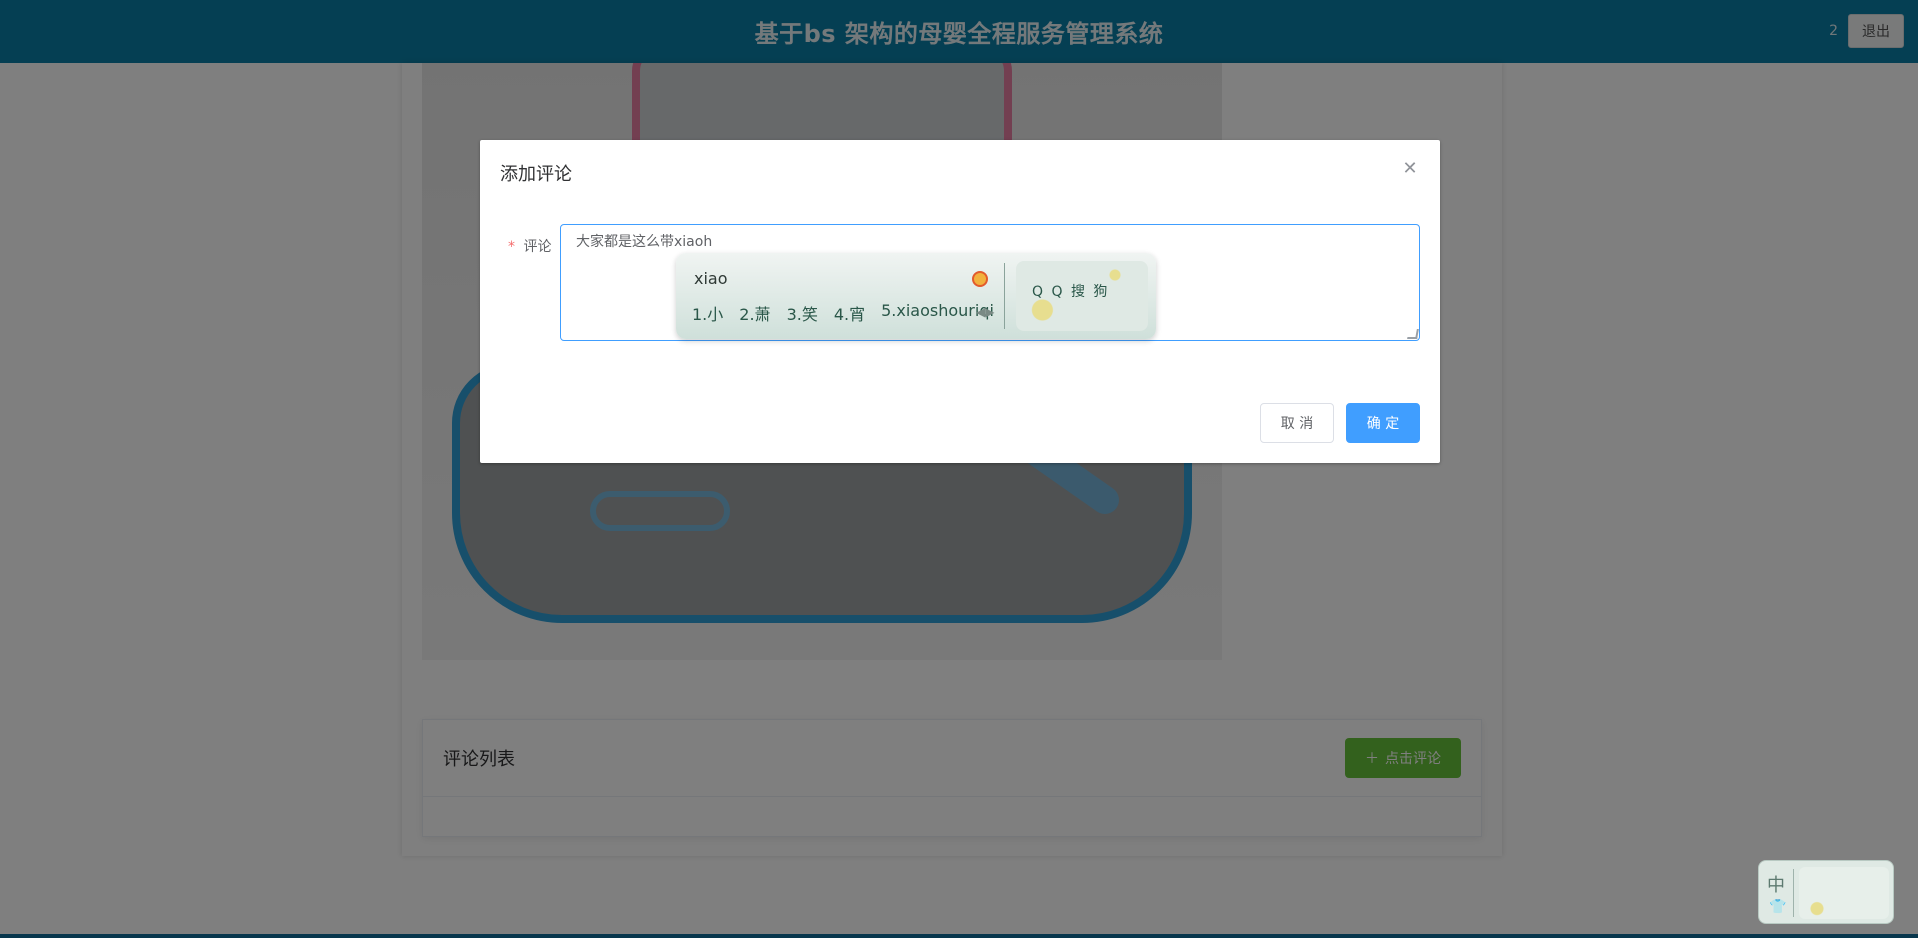  Describe the element at coordinates (711, 278) in the screenshot. I see `ime-composition: xiao` at that location.